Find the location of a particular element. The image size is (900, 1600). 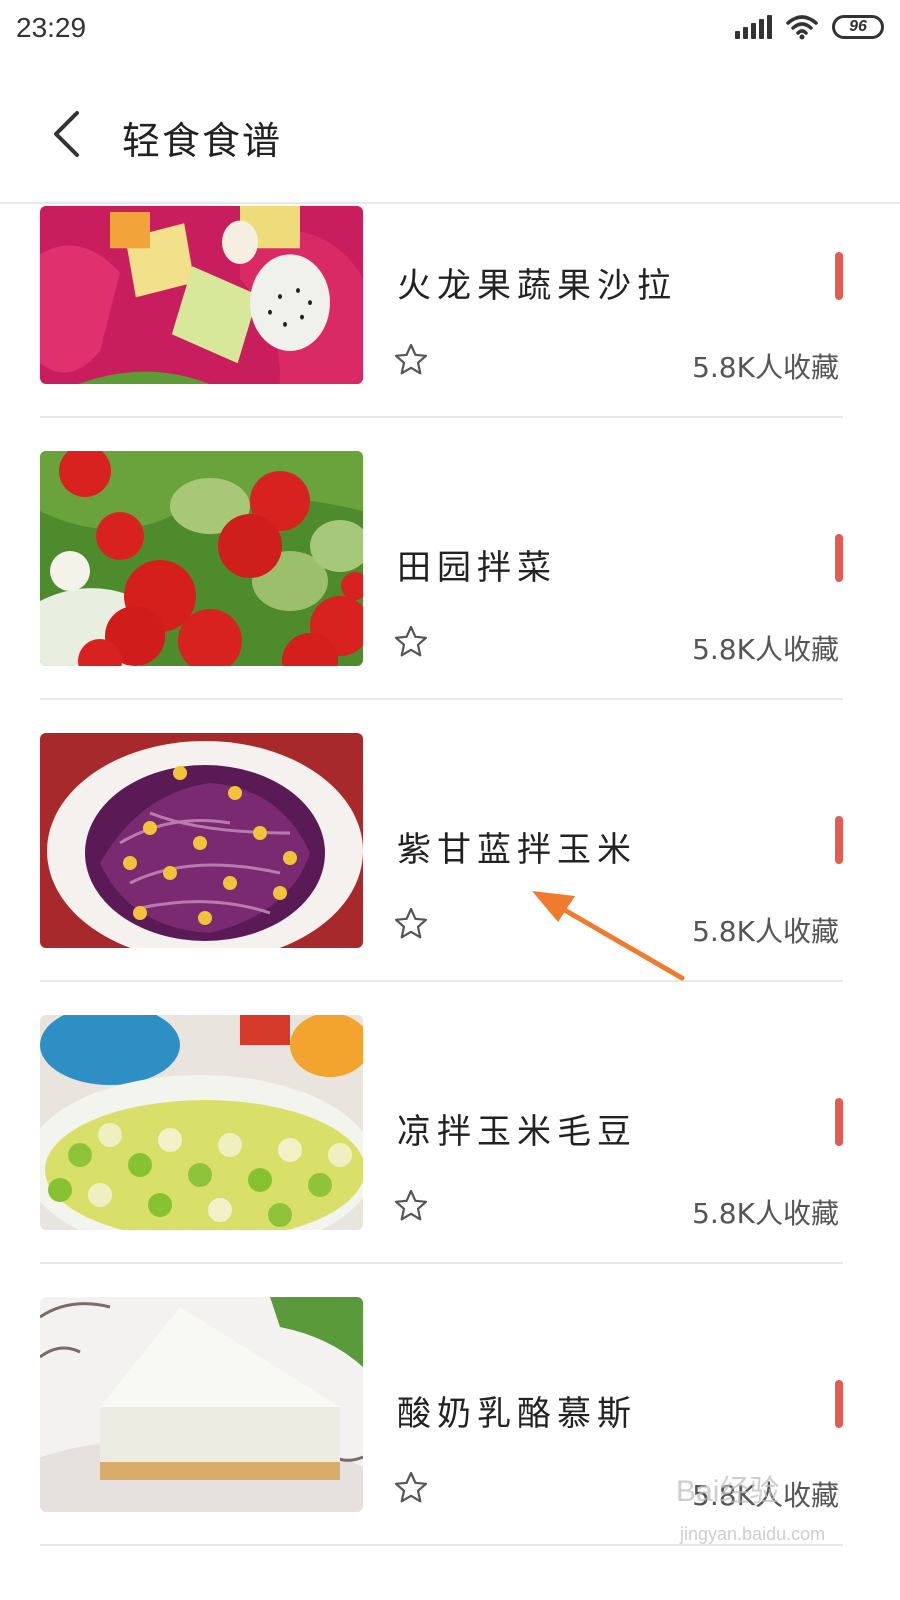

dragon-fruit-salad-image is located at coordinates (201, 295).